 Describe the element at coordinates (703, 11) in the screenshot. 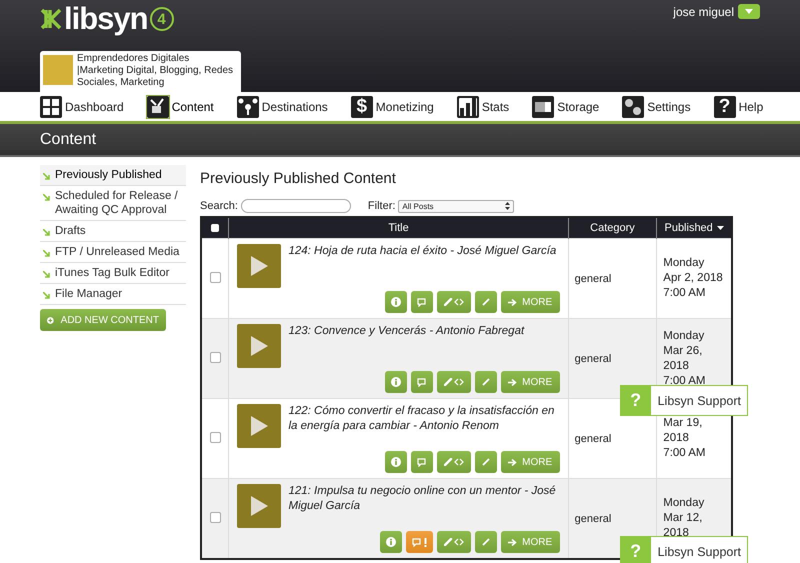

I see `user-name: jose miguel` at that location.